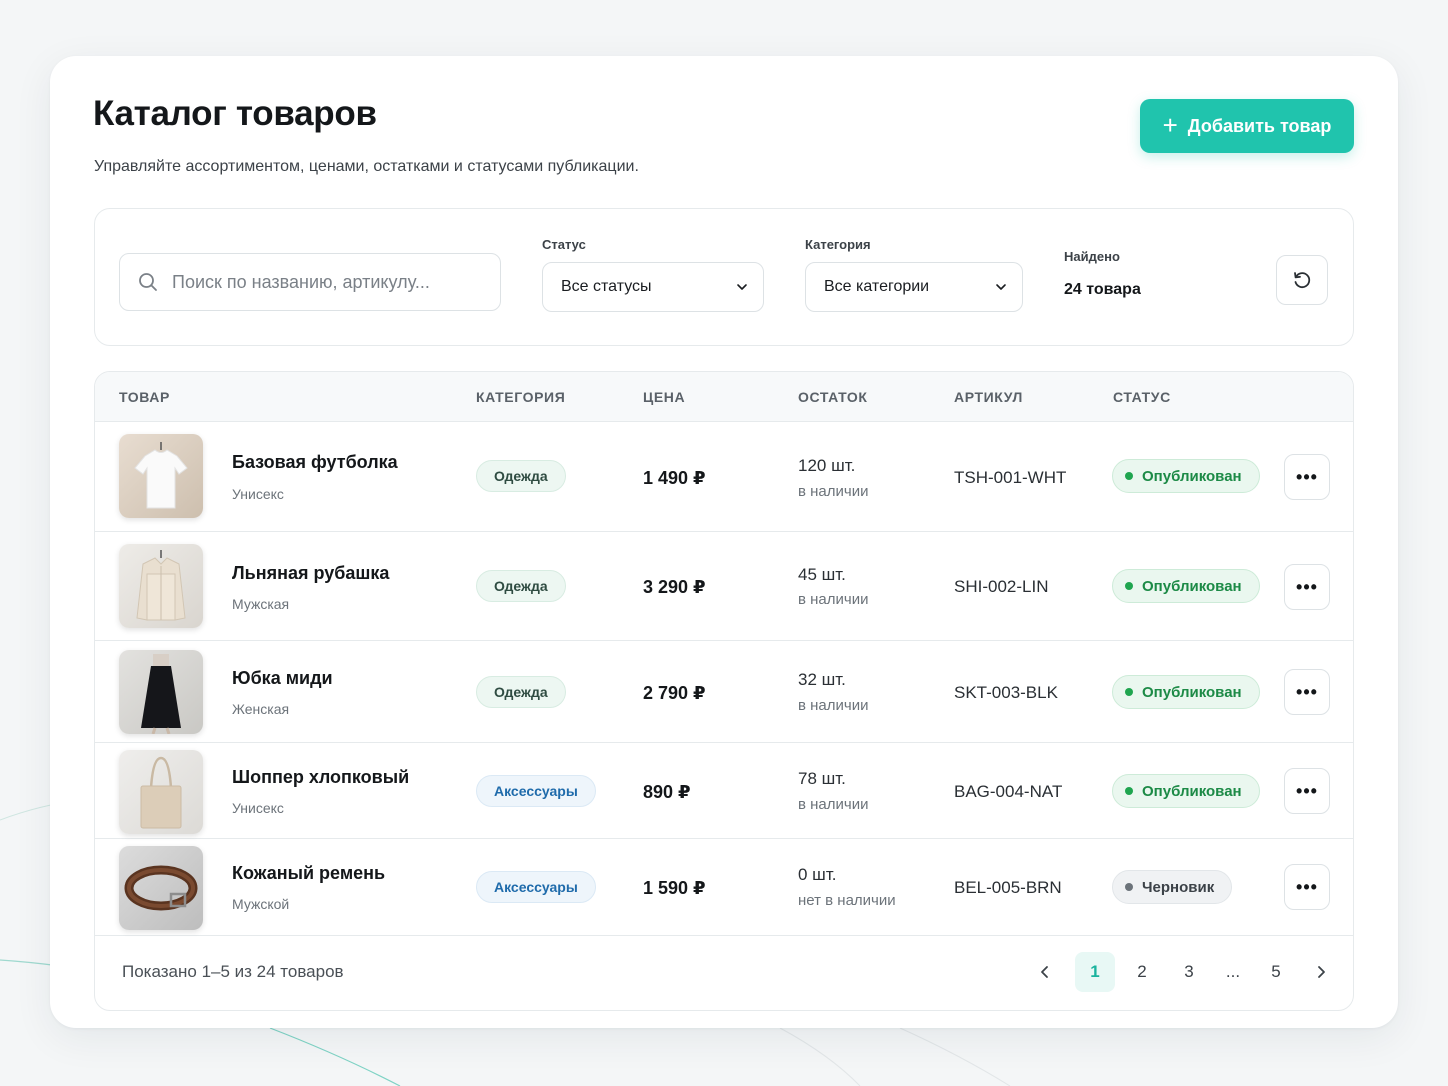 Image resolution: width=1448 pixels, height=1086 pixels. I want to click on chevron-right-icon, so click(1321, 972).